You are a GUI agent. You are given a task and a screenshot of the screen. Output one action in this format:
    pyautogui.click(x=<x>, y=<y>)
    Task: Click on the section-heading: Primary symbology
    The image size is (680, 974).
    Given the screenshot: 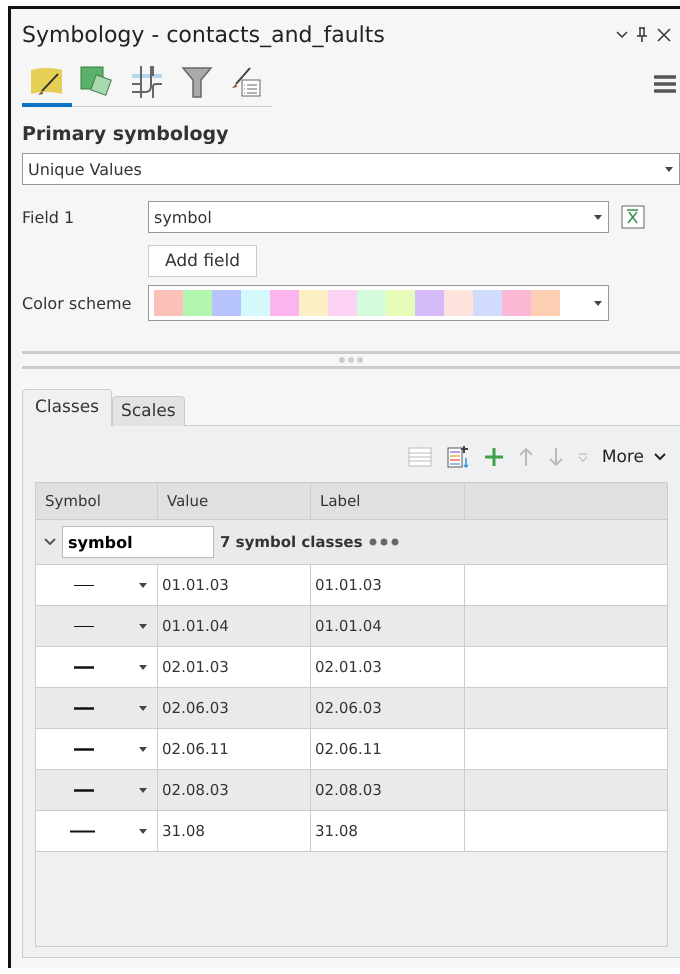 What is the action you would take?
    pyautogui.click(x=126, y=134)
    